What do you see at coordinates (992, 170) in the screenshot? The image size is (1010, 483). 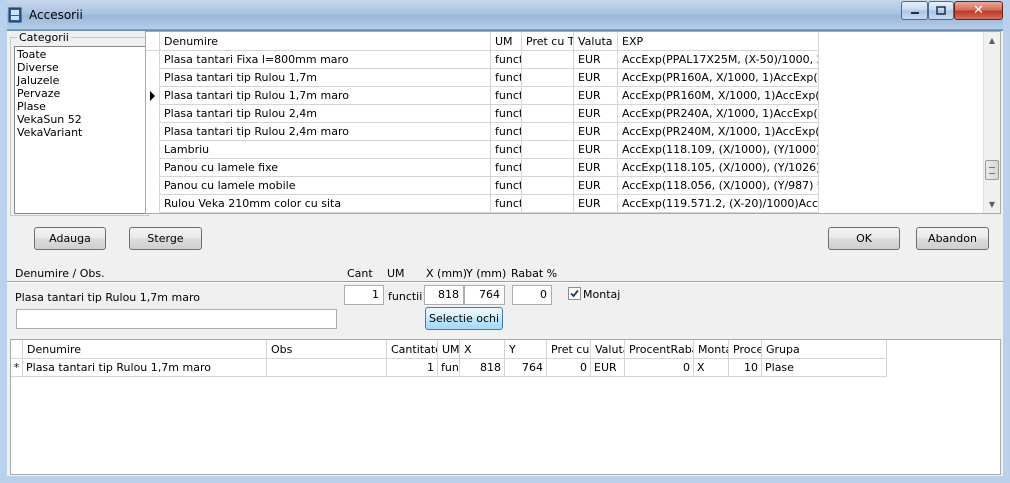 I see `scroll-thumb` at bounding box center [992, 170].